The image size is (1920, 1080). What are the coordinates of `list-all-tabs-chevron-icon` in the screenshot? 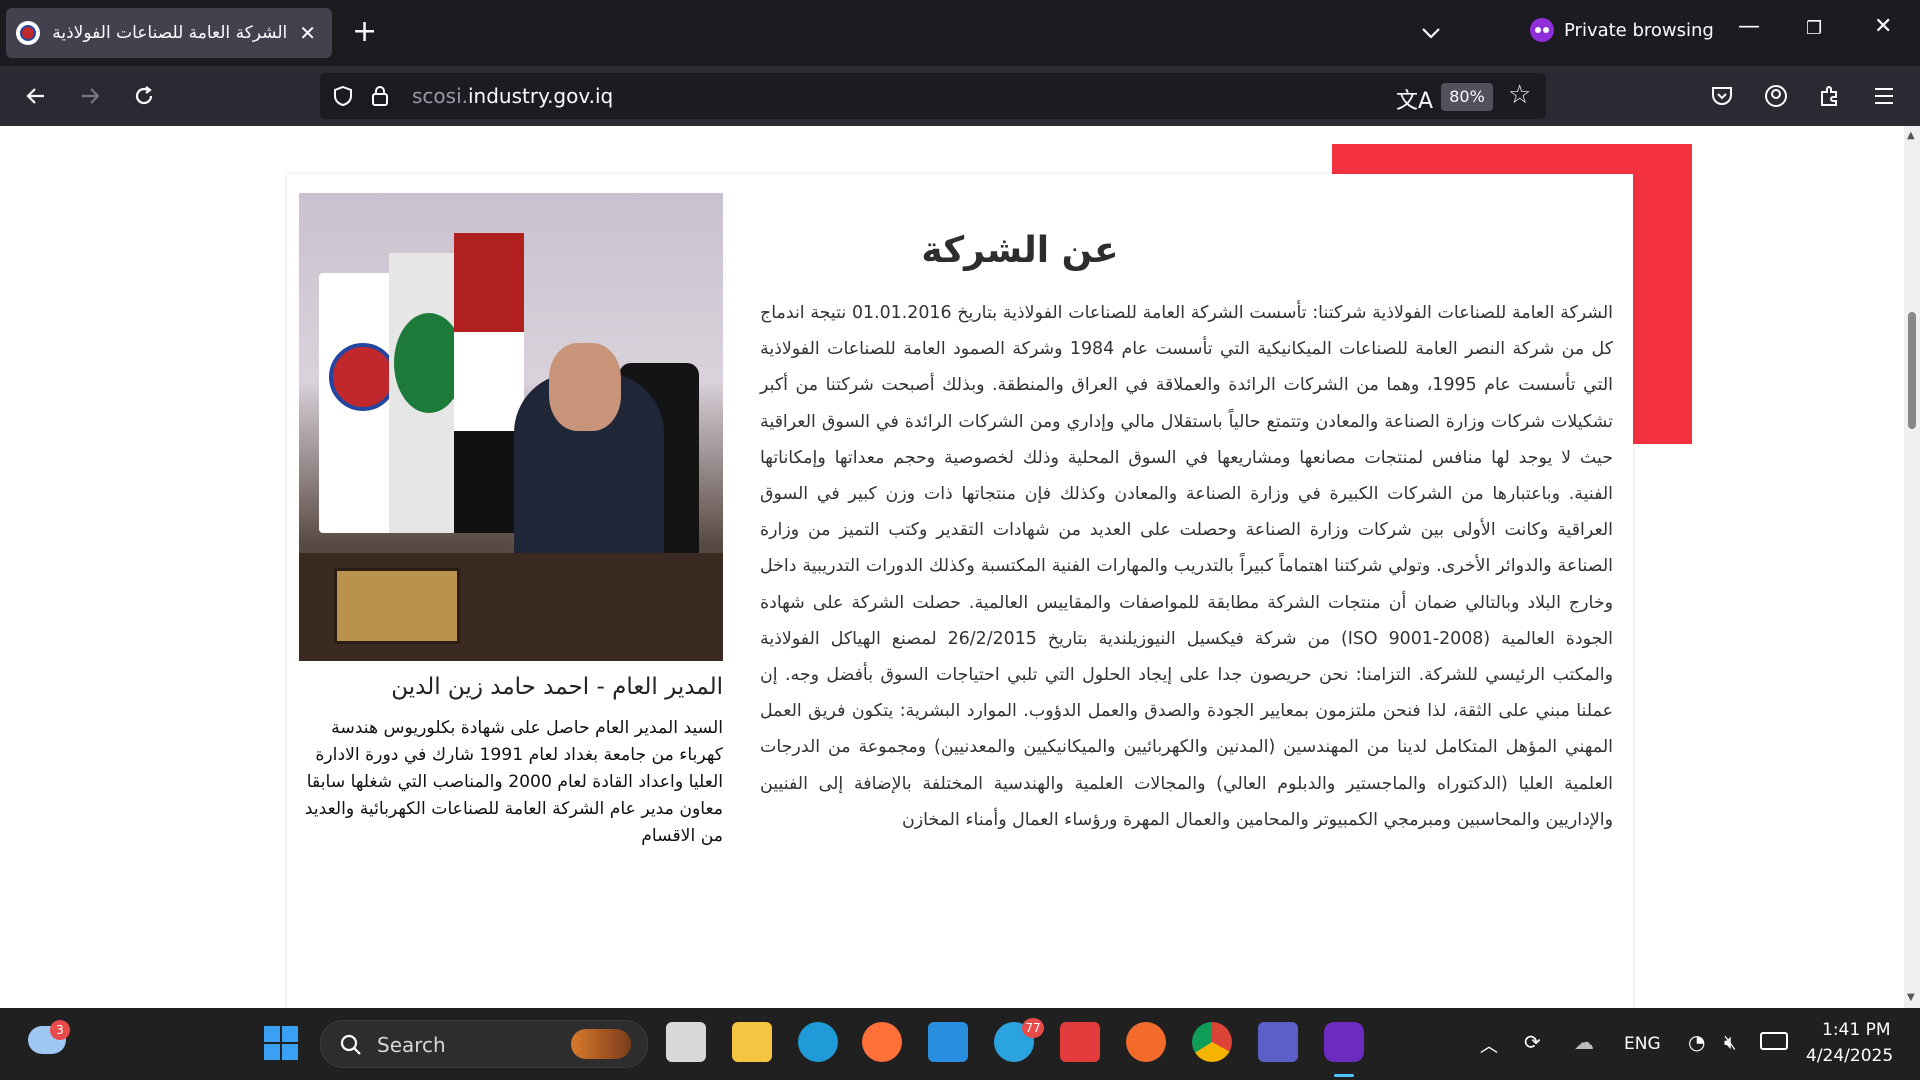 It's located at (1431, 33).